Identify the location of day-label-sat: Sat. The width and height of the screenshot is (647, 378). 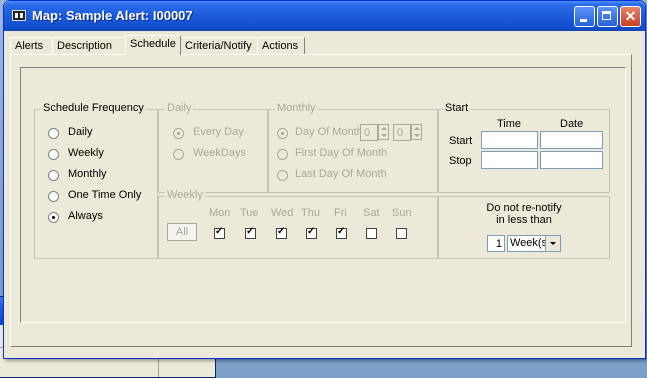
(371, 213).